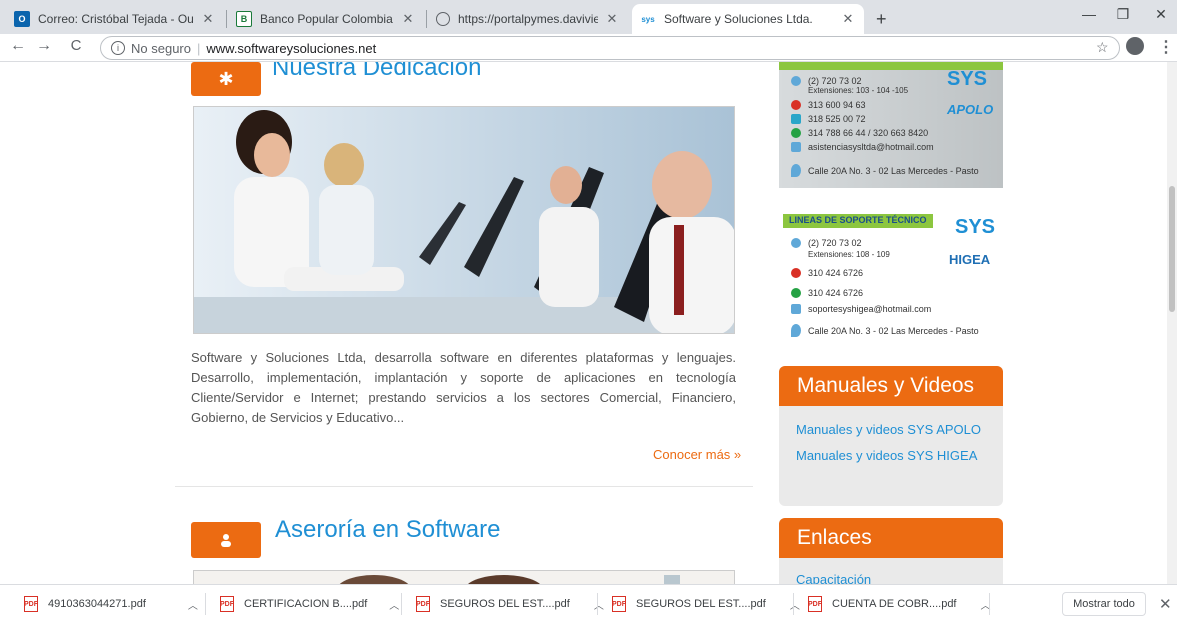 Image resolution: width=1177 pixels, height=623 pixels. What do you see at coordinates (509, 579) in the screenshot?
I see `asesoria-photo-illustration` at bounding box center [509, 579].